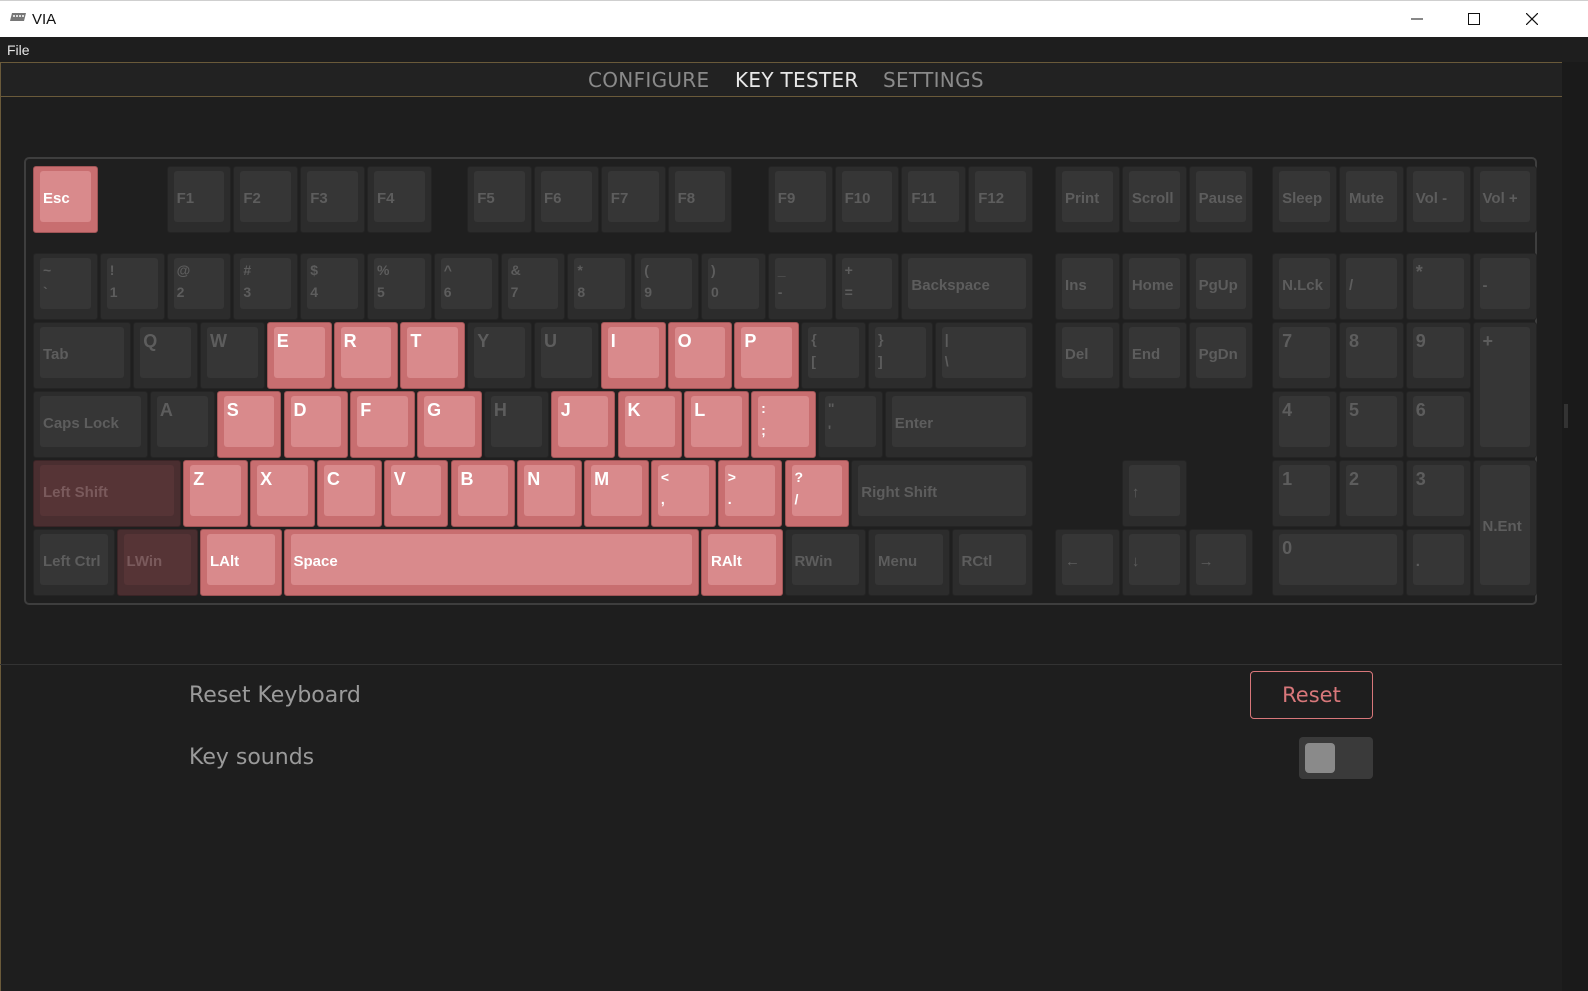  What do you see at coordinates (113, 292) in the screenshot?
I see `key-label-base: 1` at bounding box center [113, 292].